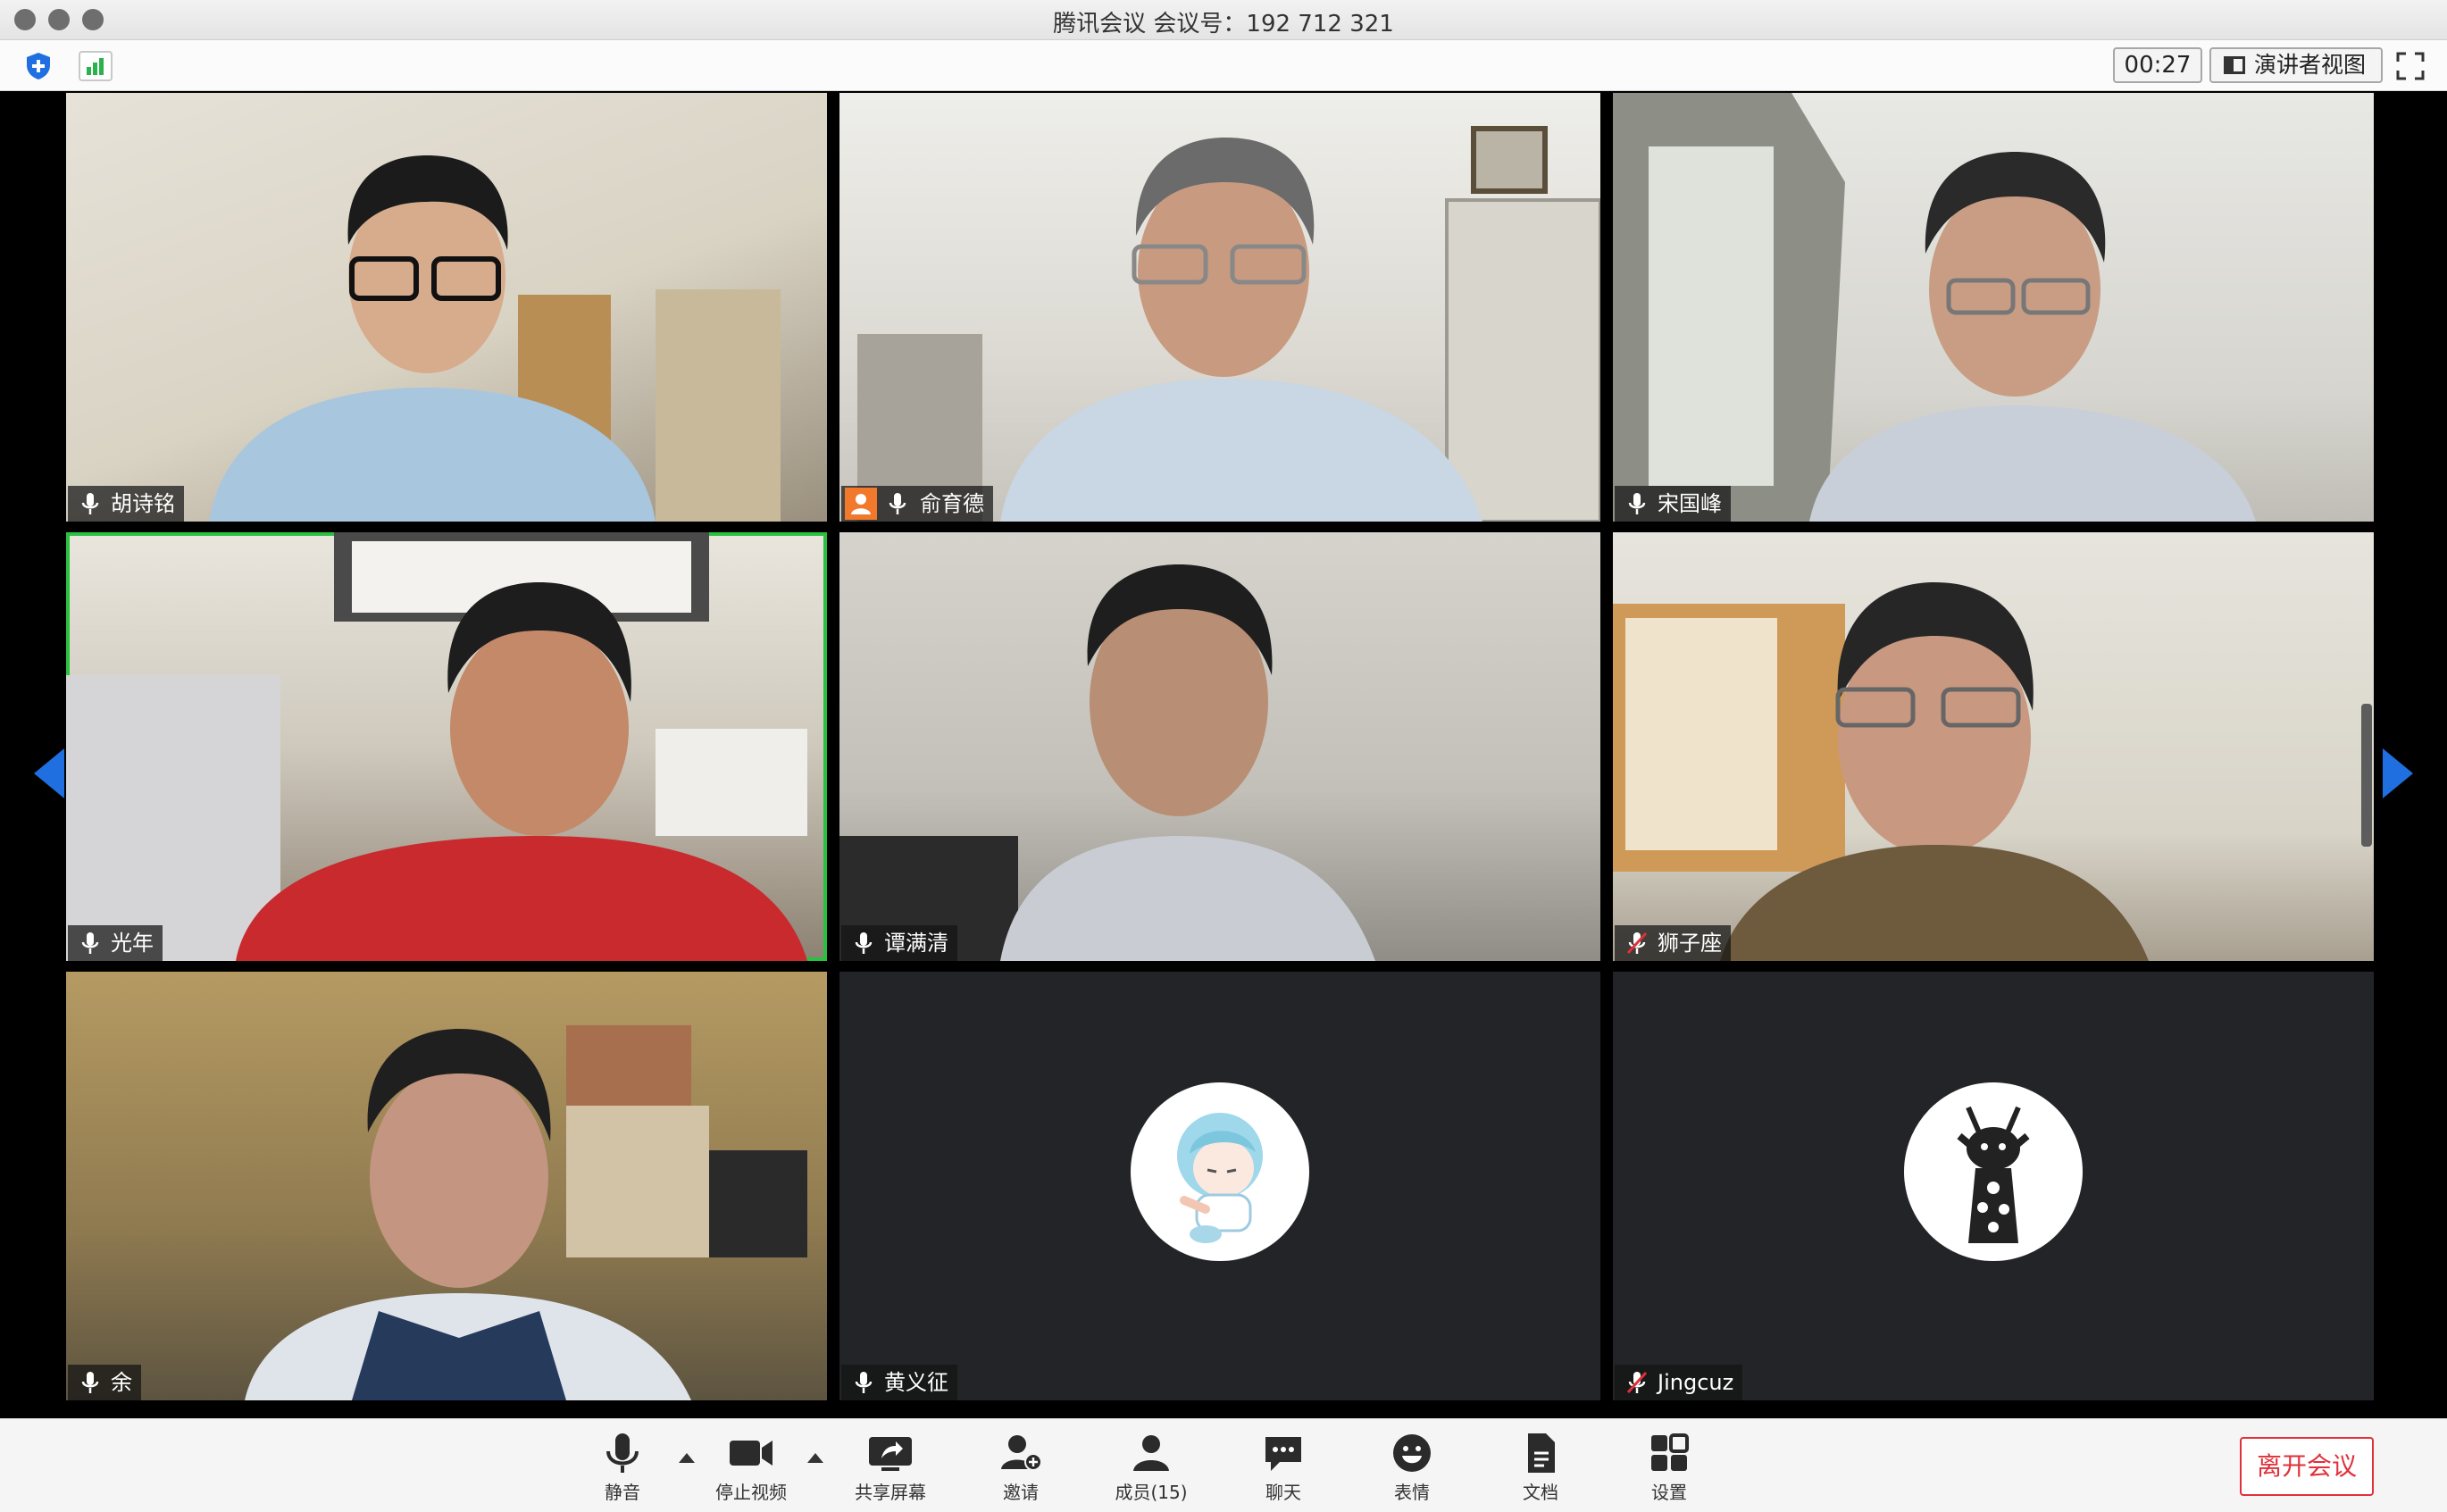  I want to click on video-tile: 余, so click(446, 1186).